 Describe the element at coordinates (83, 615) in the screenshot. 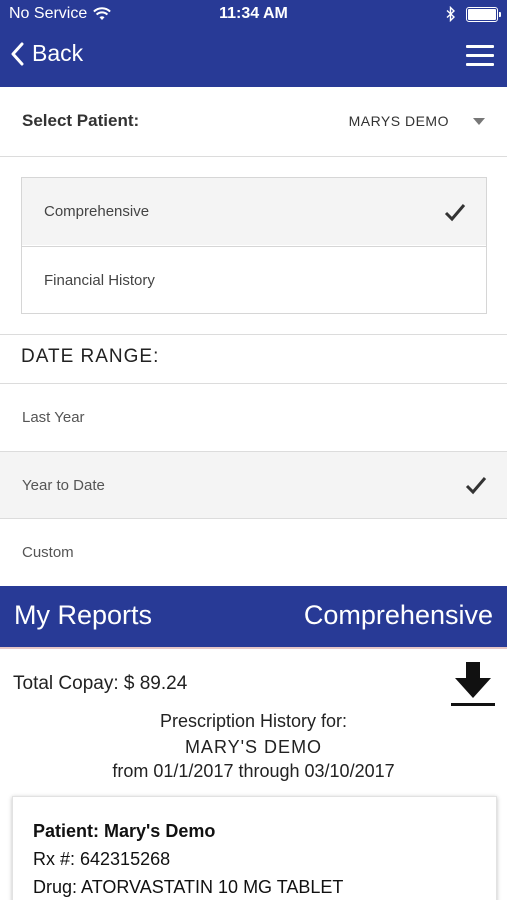

I see `my-reports-title: My Reports` at that location.